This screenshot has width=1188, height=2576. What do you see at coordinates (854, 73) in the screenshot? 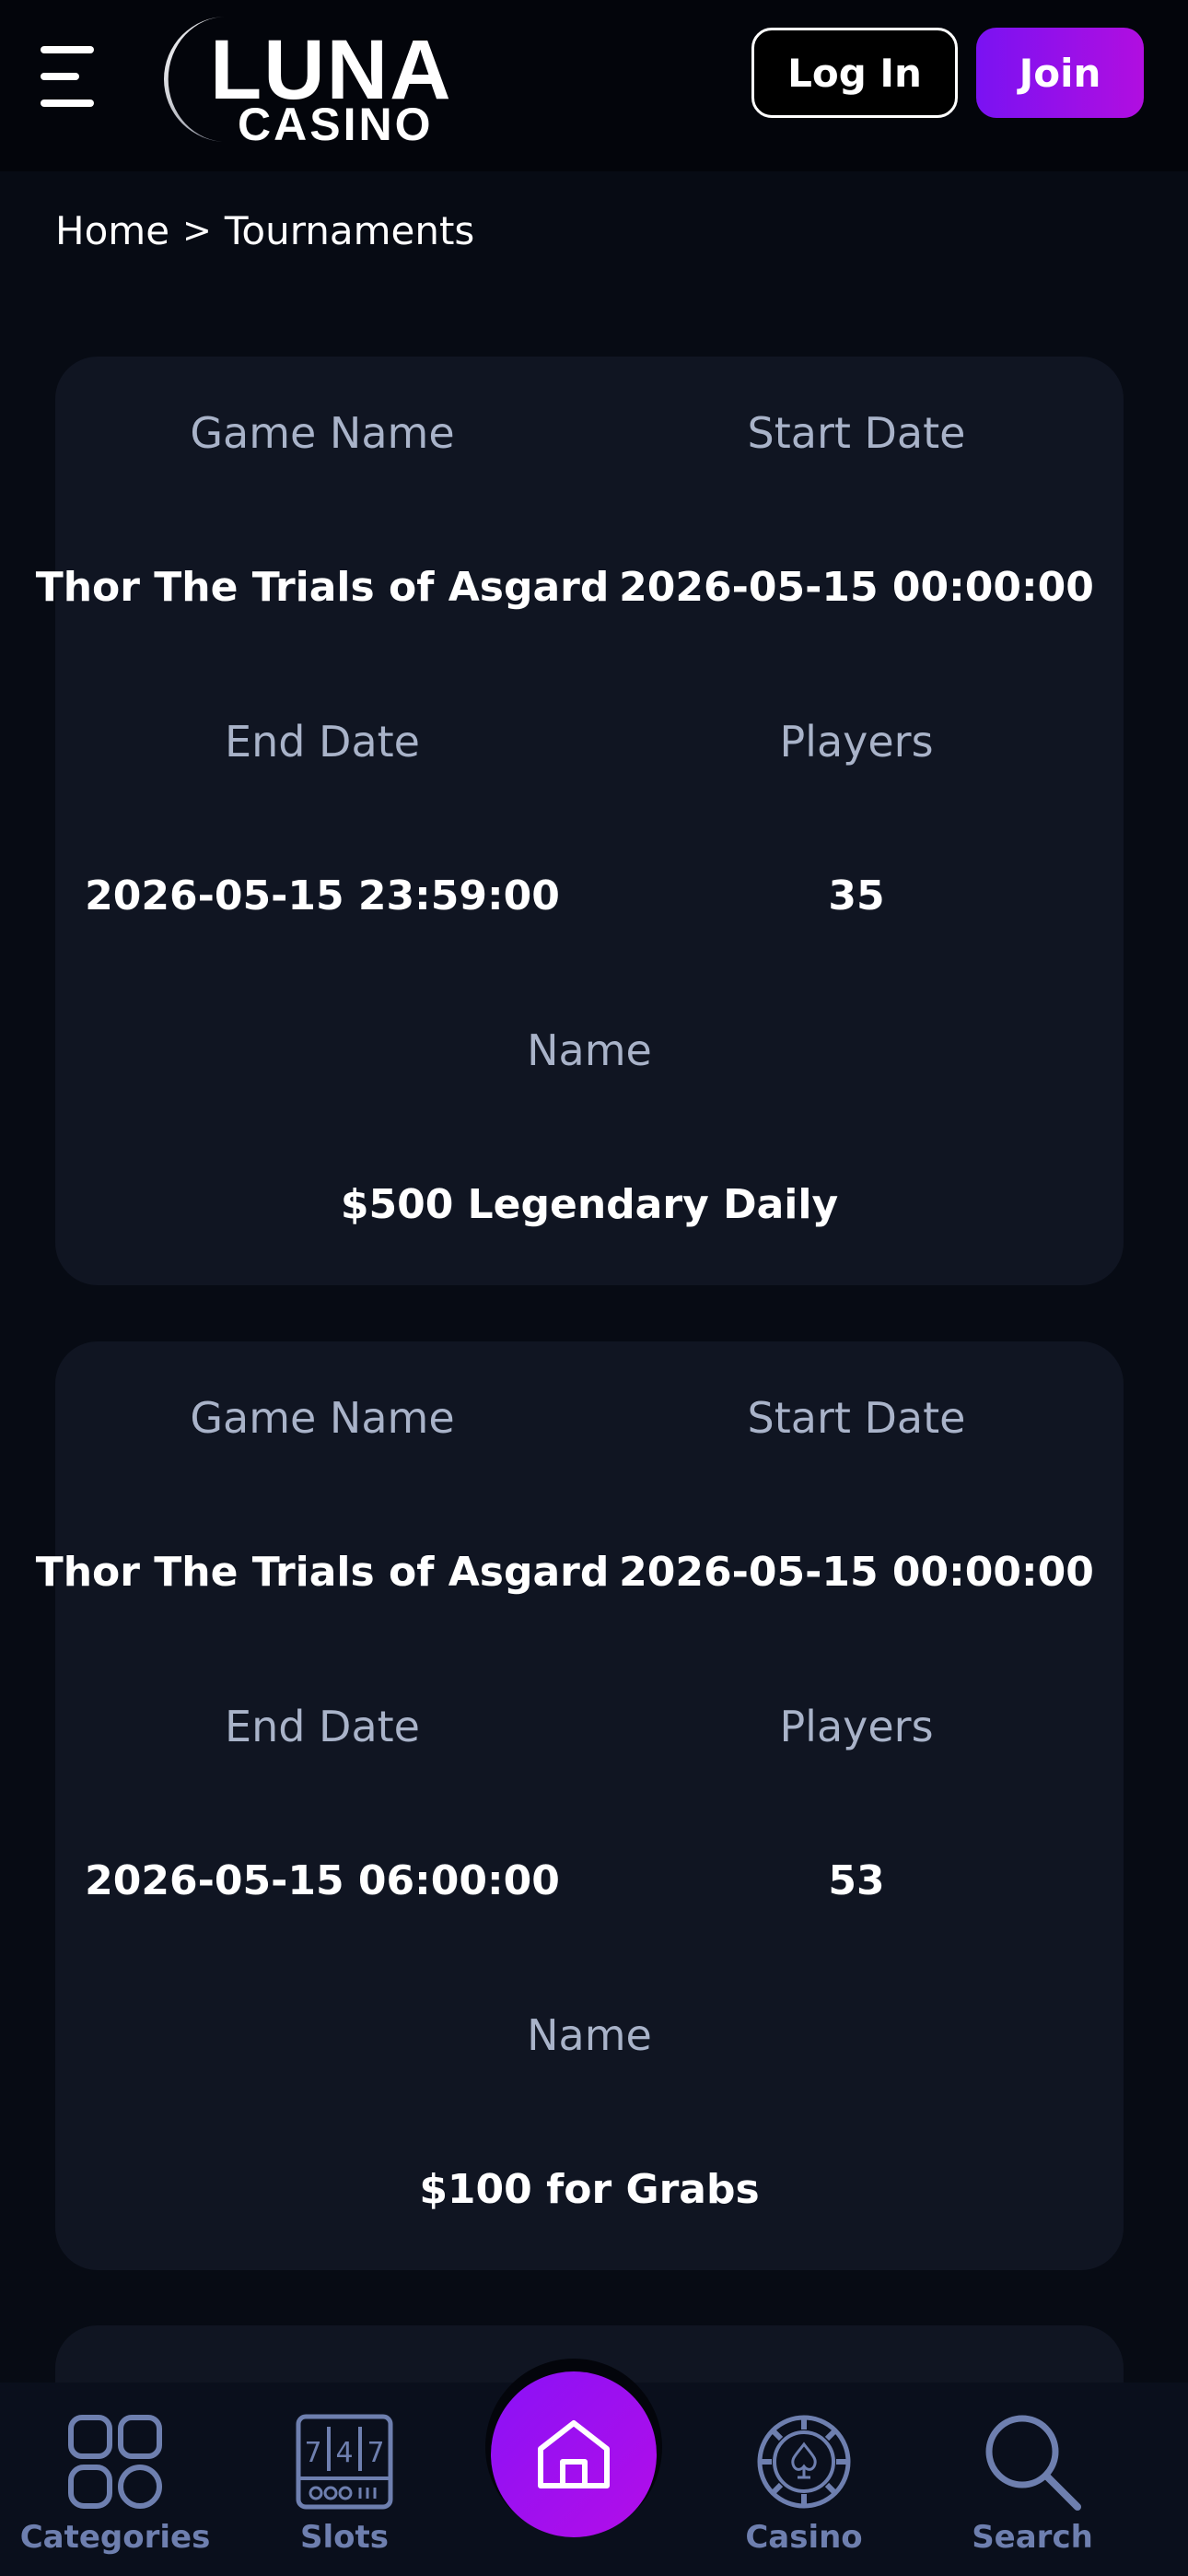
I see `login-button: Log In` at bounding box center [854, 73].